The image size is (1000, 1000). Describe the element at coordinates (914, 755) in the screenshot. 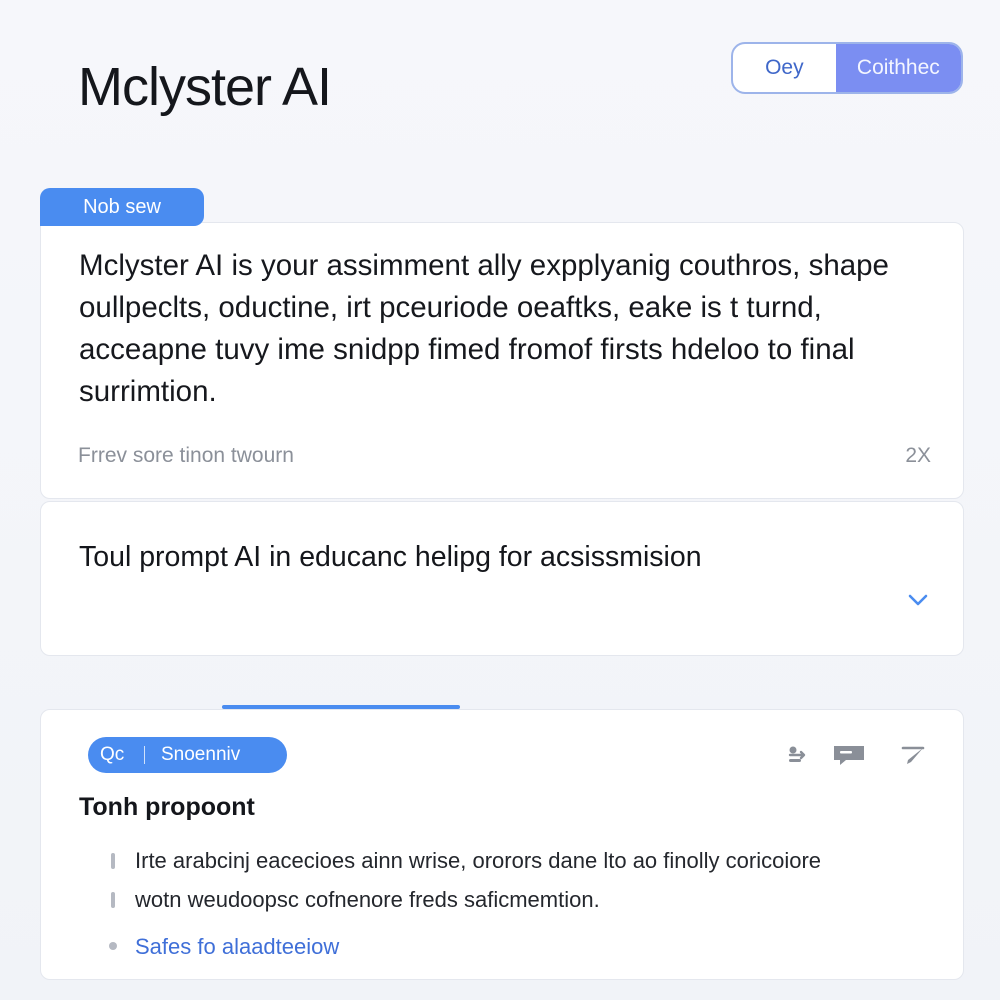

I see `edit-icon` at that location.